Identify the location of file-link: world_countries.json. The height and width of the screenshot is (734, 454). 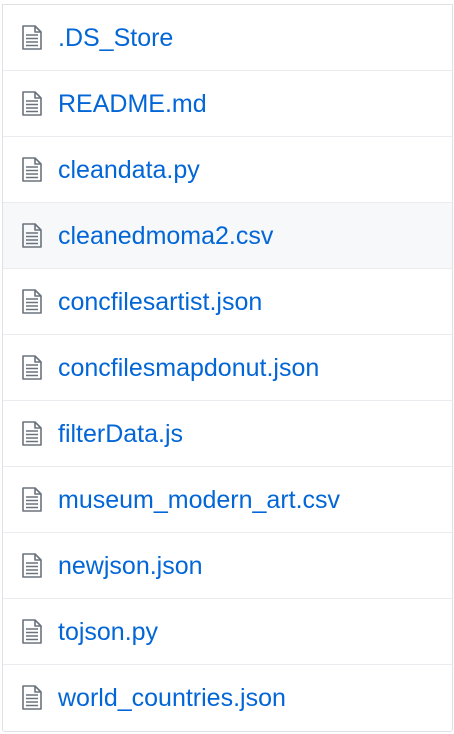
(172, 698).